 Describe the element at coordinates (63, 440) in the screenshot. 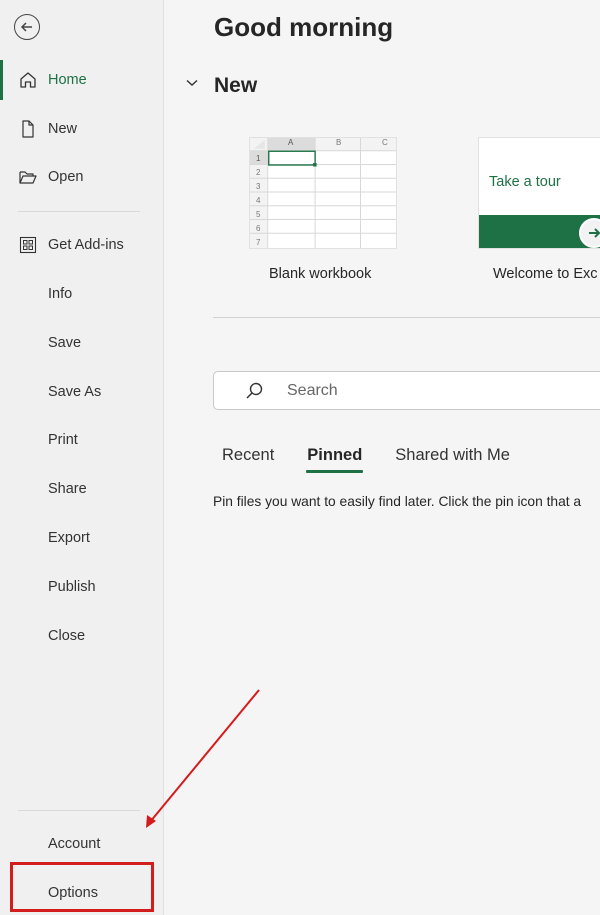

I see `sidebar-item-label: Print` at that location.